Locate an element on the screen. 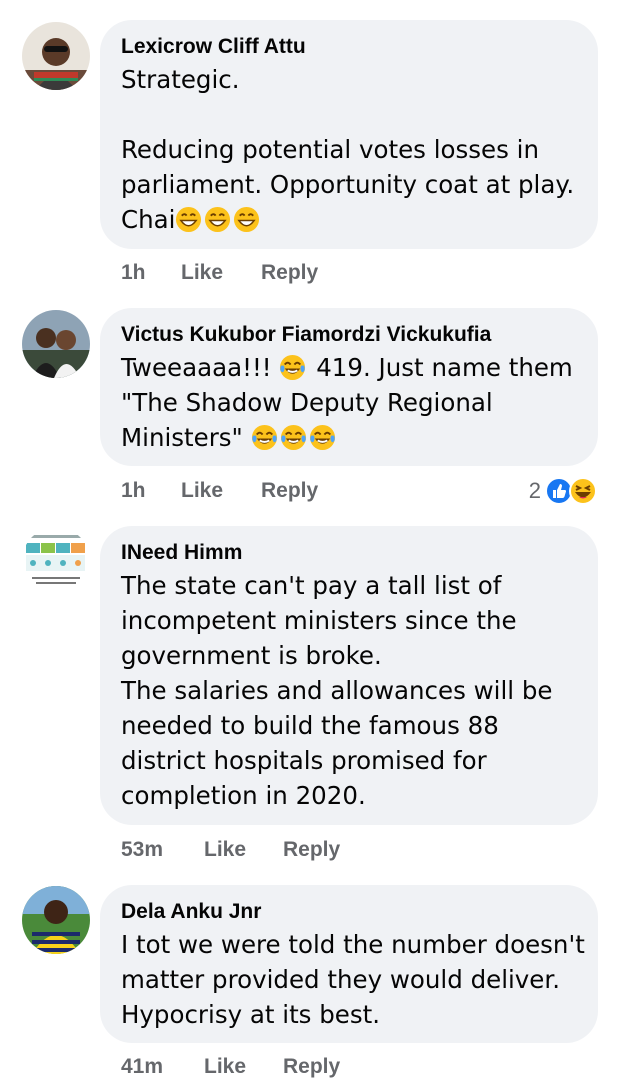  comment-line: completion in 2020. is located at coordinates (243, 795).